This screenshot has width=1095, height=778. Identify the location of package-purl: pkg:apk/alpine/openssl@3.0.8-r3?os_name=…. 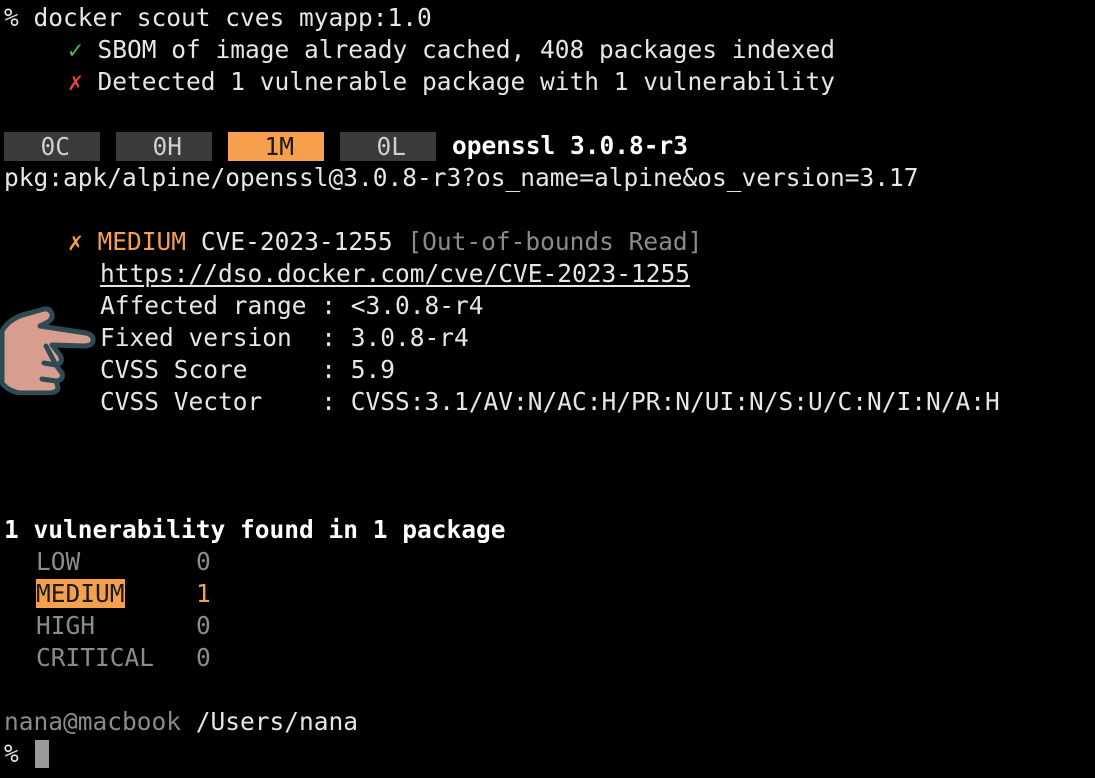
(461, 177).